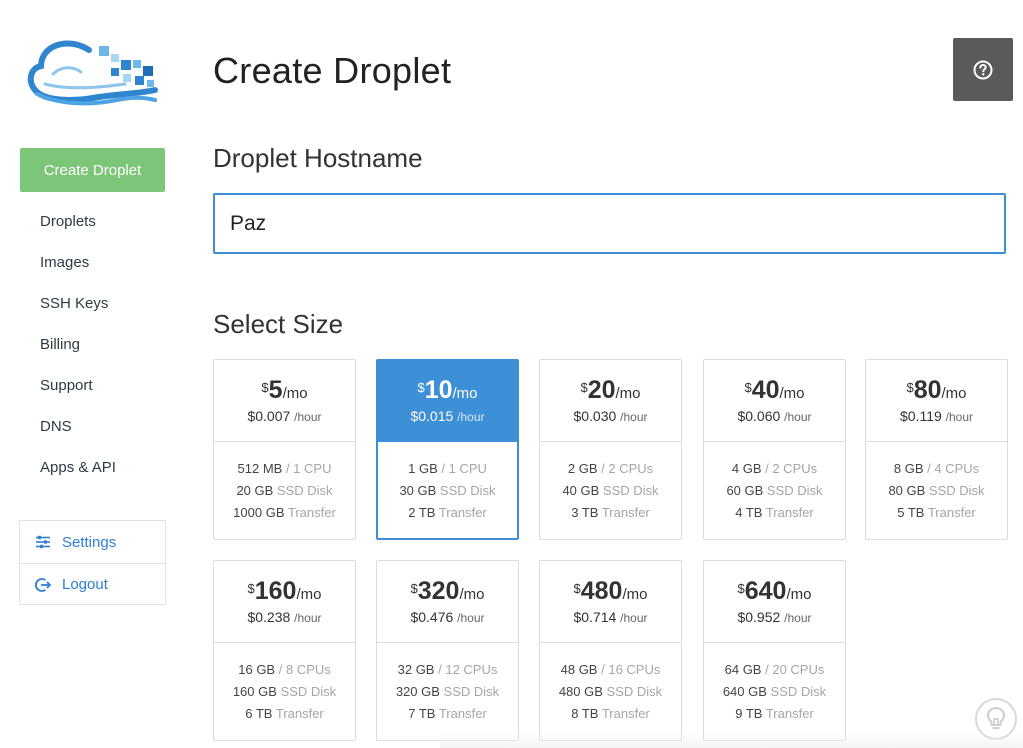 The width and height of the screenshot is (1023, 748). Describe the element at coordinates (43, 542) in the screenshot. I see `sliders-icon` at that location.